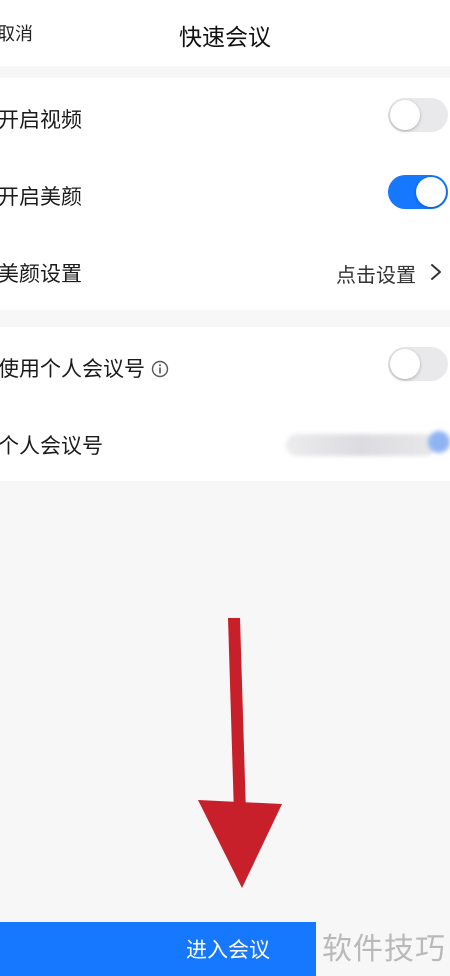 This screenshot has height=976, width=450. Describe the element at coordinates (361, 445) in the screenshot. I see `blurred-meeting-id` at that location.